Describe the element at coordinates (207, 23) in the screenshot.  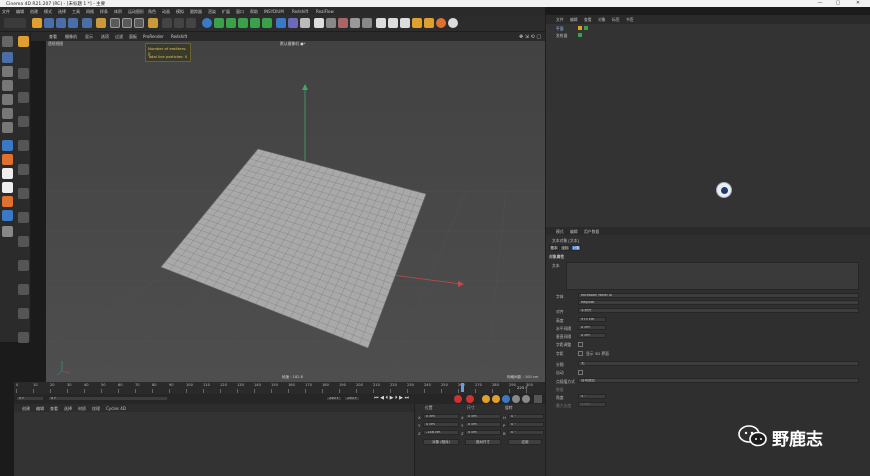
I see `cube-primitive-icon` at that location.